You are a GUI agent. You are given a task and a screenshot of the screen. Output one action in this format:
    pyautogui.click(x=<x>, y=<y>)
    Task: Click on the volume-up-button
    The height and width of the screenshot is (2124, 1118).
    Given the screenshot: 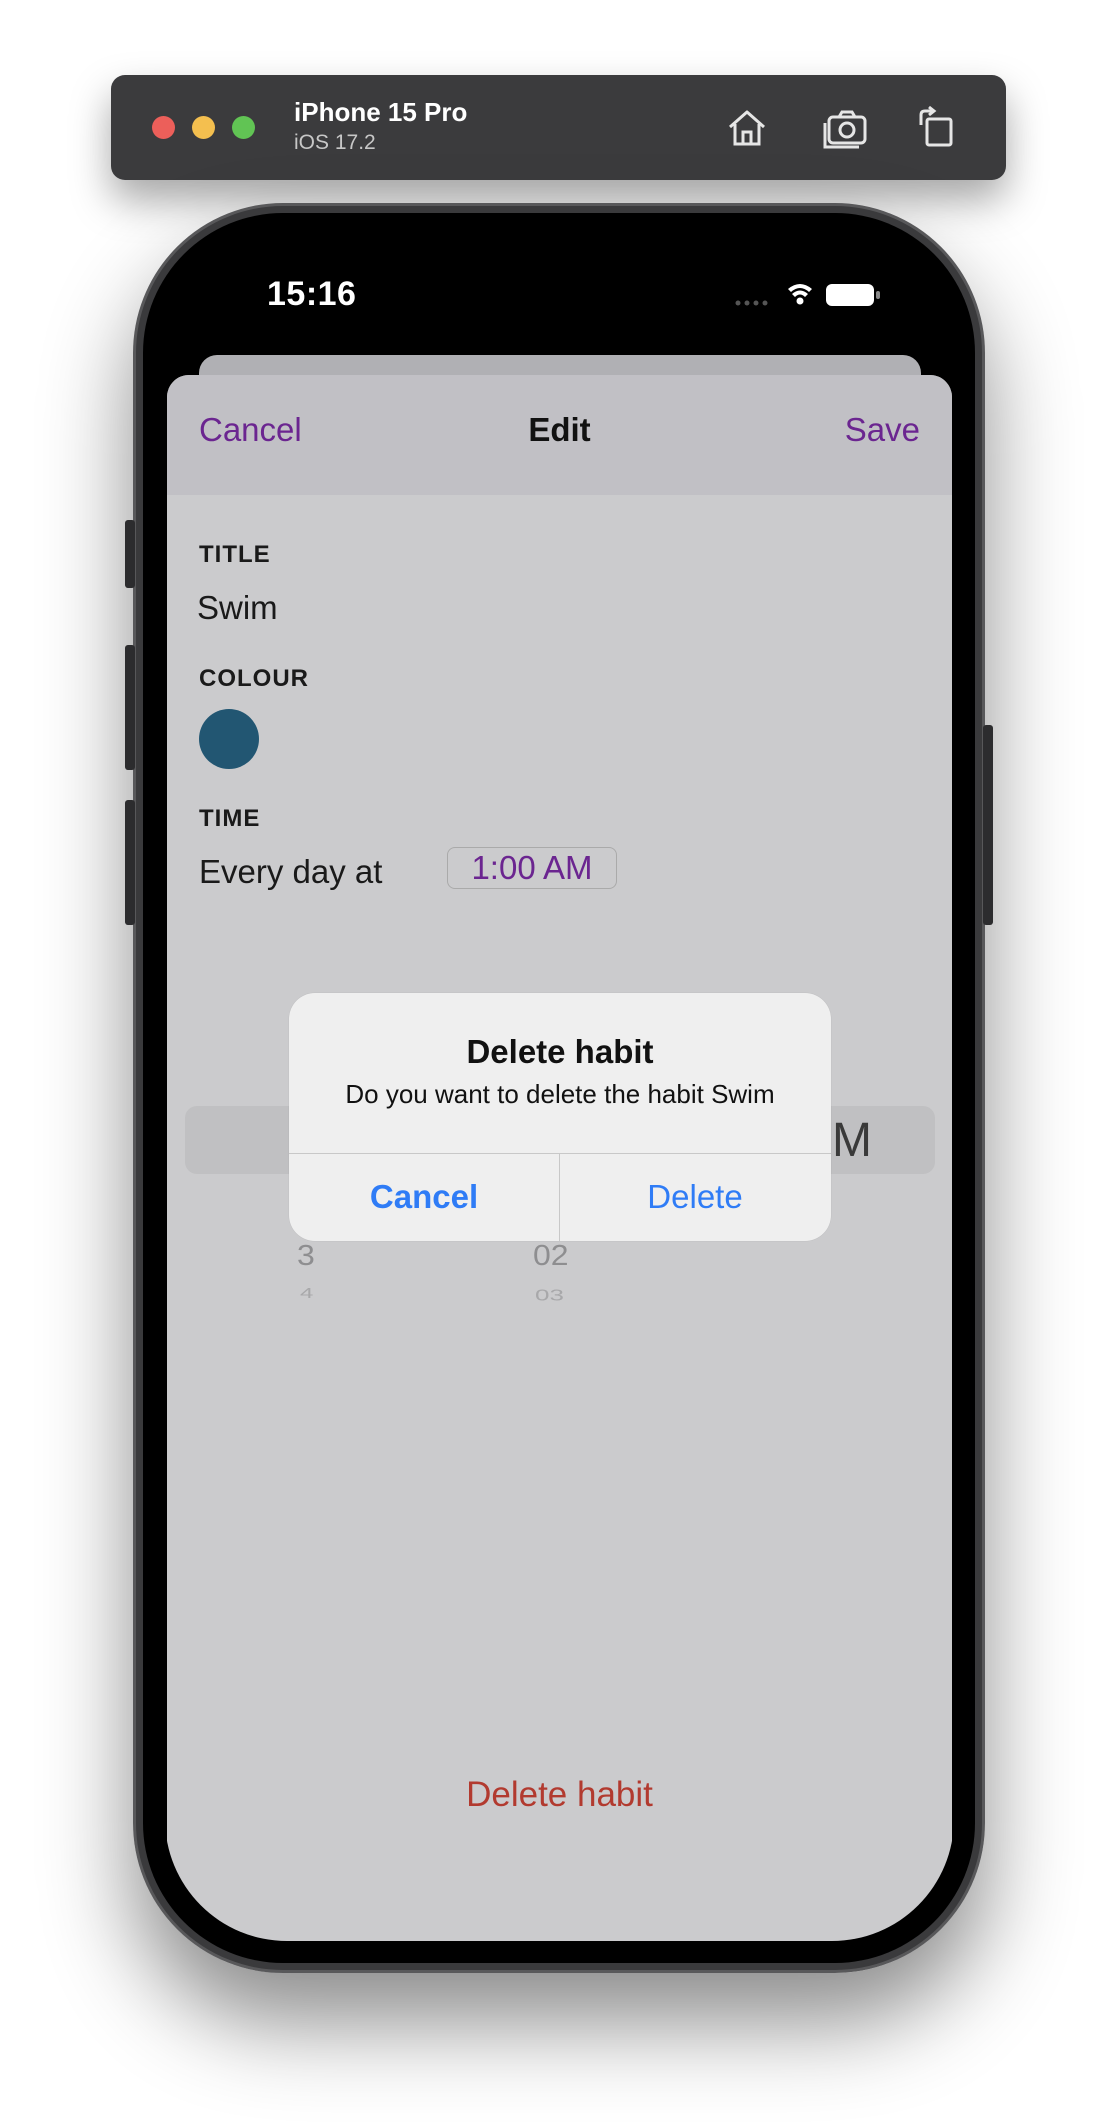 What is the action you would take?
    pyautogui.click(x=130, y=707)
    